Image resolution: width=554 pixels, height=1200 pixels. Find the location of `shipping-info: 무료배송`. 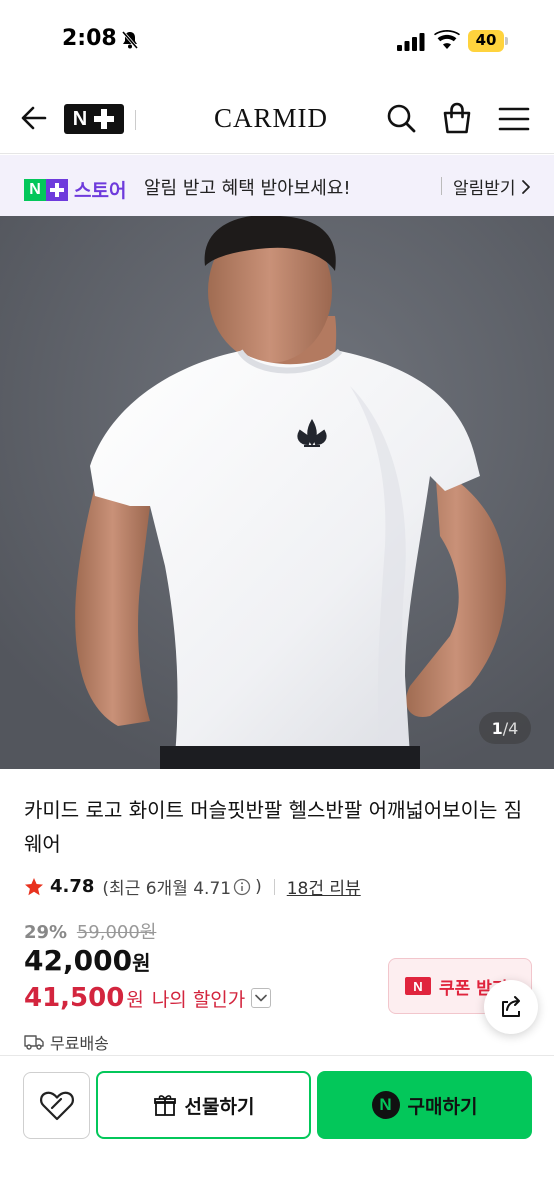

shipping-info: 무료배송 is located at coordinates (66, 1042).